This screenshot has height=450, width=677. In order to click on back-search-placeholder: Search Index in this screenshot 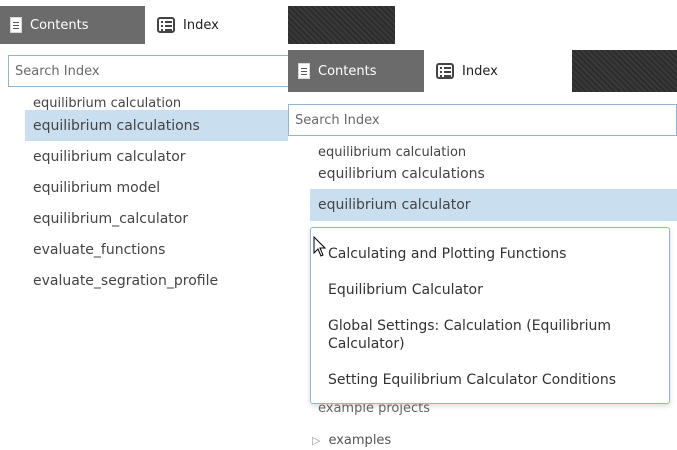, I will do `click(57, 71)`.